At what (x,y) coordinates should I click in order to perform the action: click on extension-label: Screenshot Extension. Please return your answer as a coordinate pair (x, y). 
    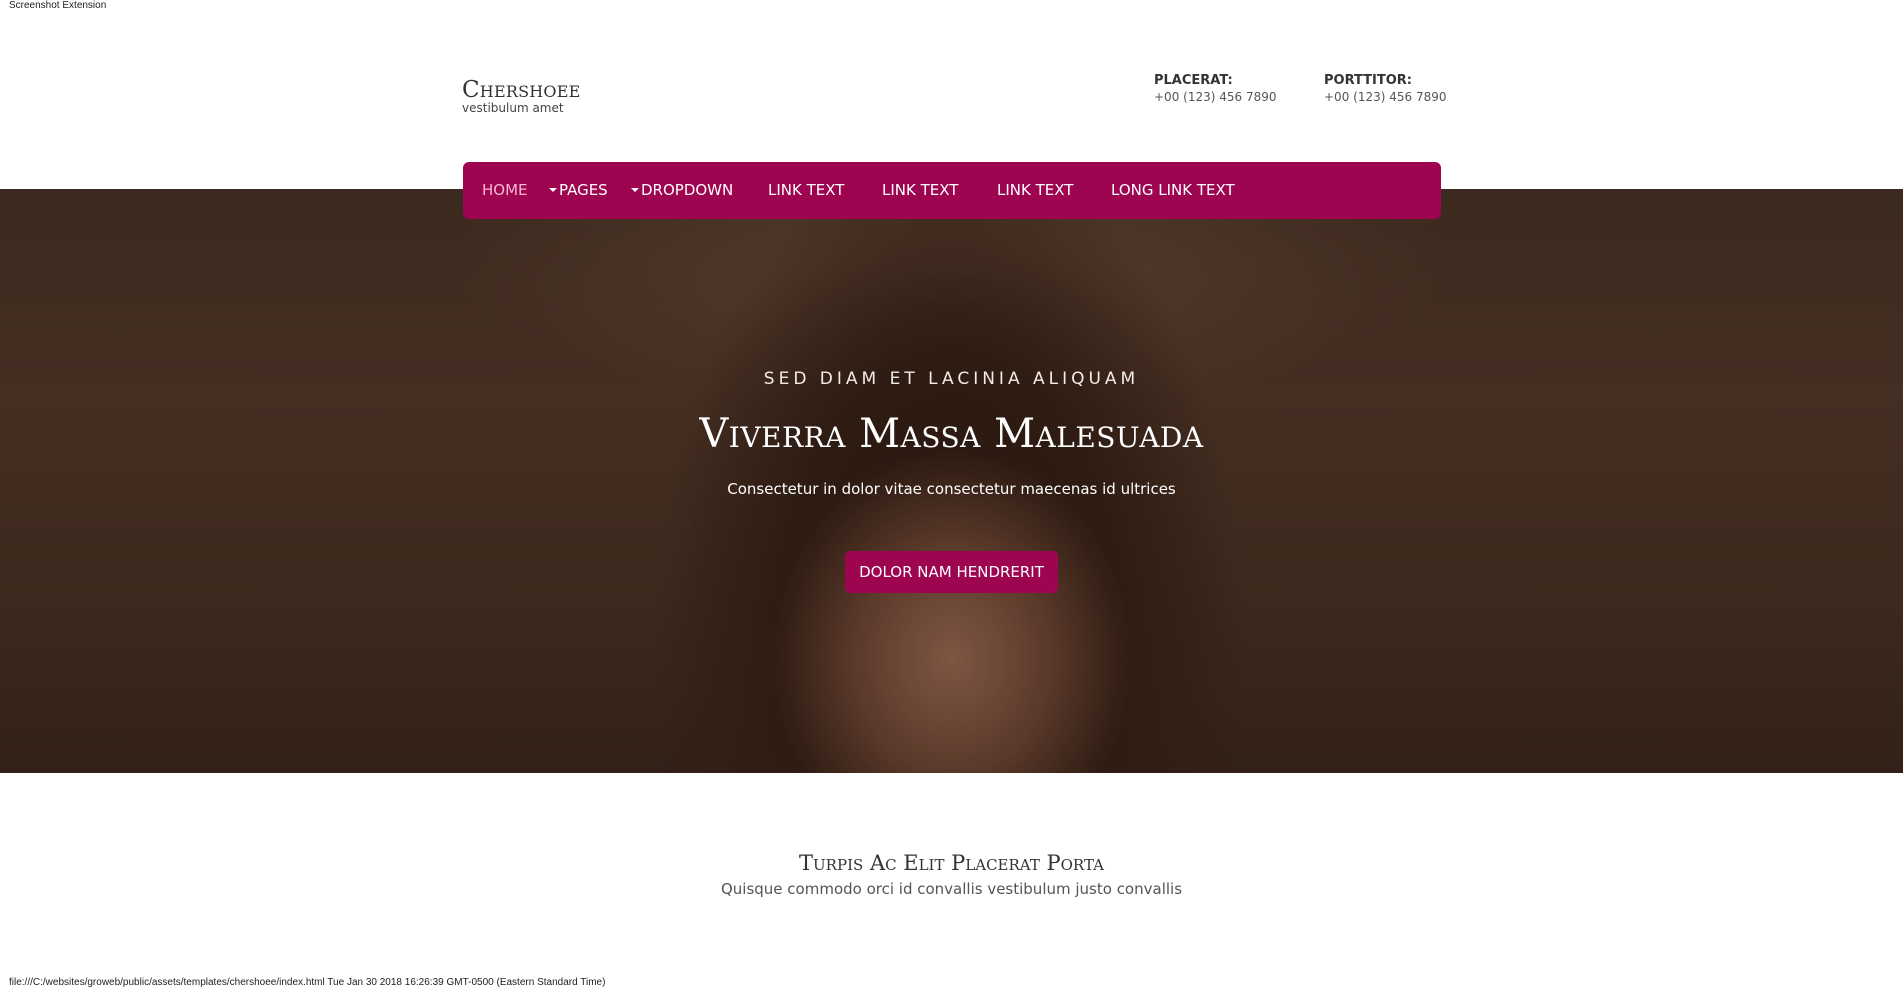
    Looking at the image, I should click on (58, 5).